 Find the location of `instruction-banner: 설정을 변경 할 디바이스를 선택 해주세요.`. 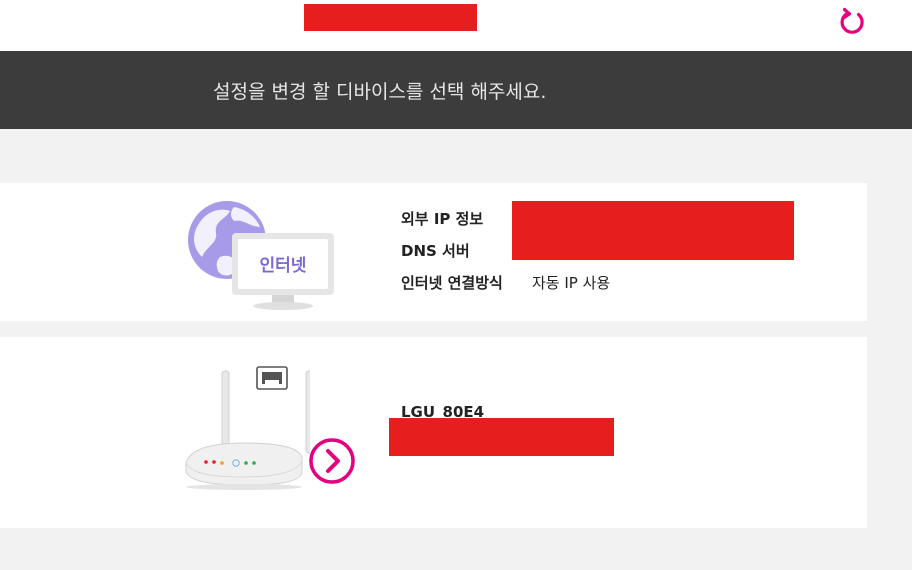

instruction-banner: 설정을 변경 할 디바이스를 선택 해주세요. is located at coordinates (456, 90).